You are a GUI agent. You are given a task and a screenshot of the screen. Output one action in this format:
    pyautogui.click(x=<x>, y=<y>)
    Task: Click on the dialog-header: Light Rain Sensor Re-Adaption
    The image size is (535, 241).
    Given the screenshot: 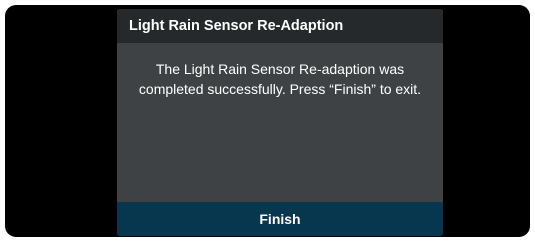 What is the action you would take?
    pyautogui.click(x=280, y=26)
    